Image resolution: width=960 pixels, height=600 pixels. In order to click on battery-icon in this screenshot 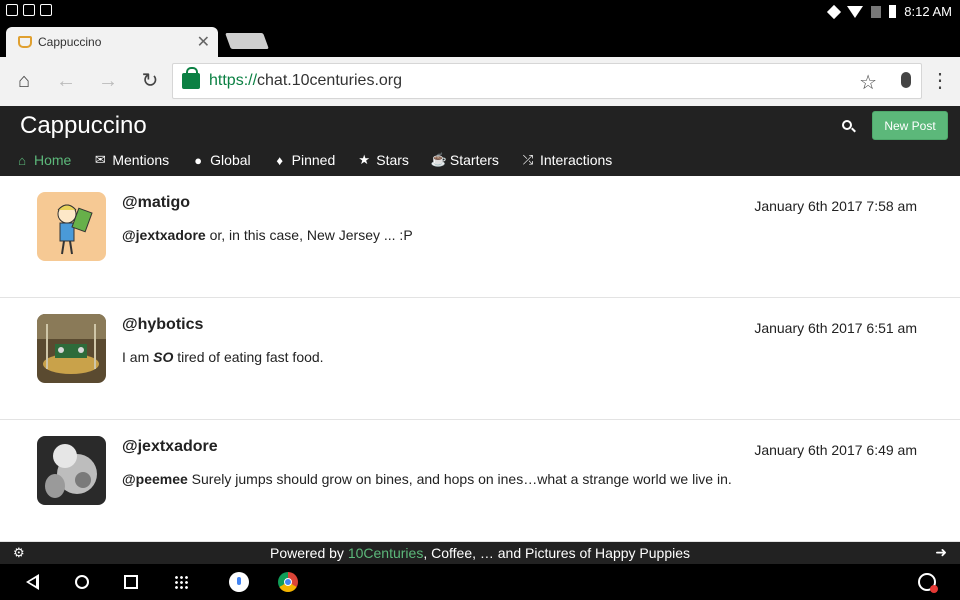, I will do `click(893, 11)`.